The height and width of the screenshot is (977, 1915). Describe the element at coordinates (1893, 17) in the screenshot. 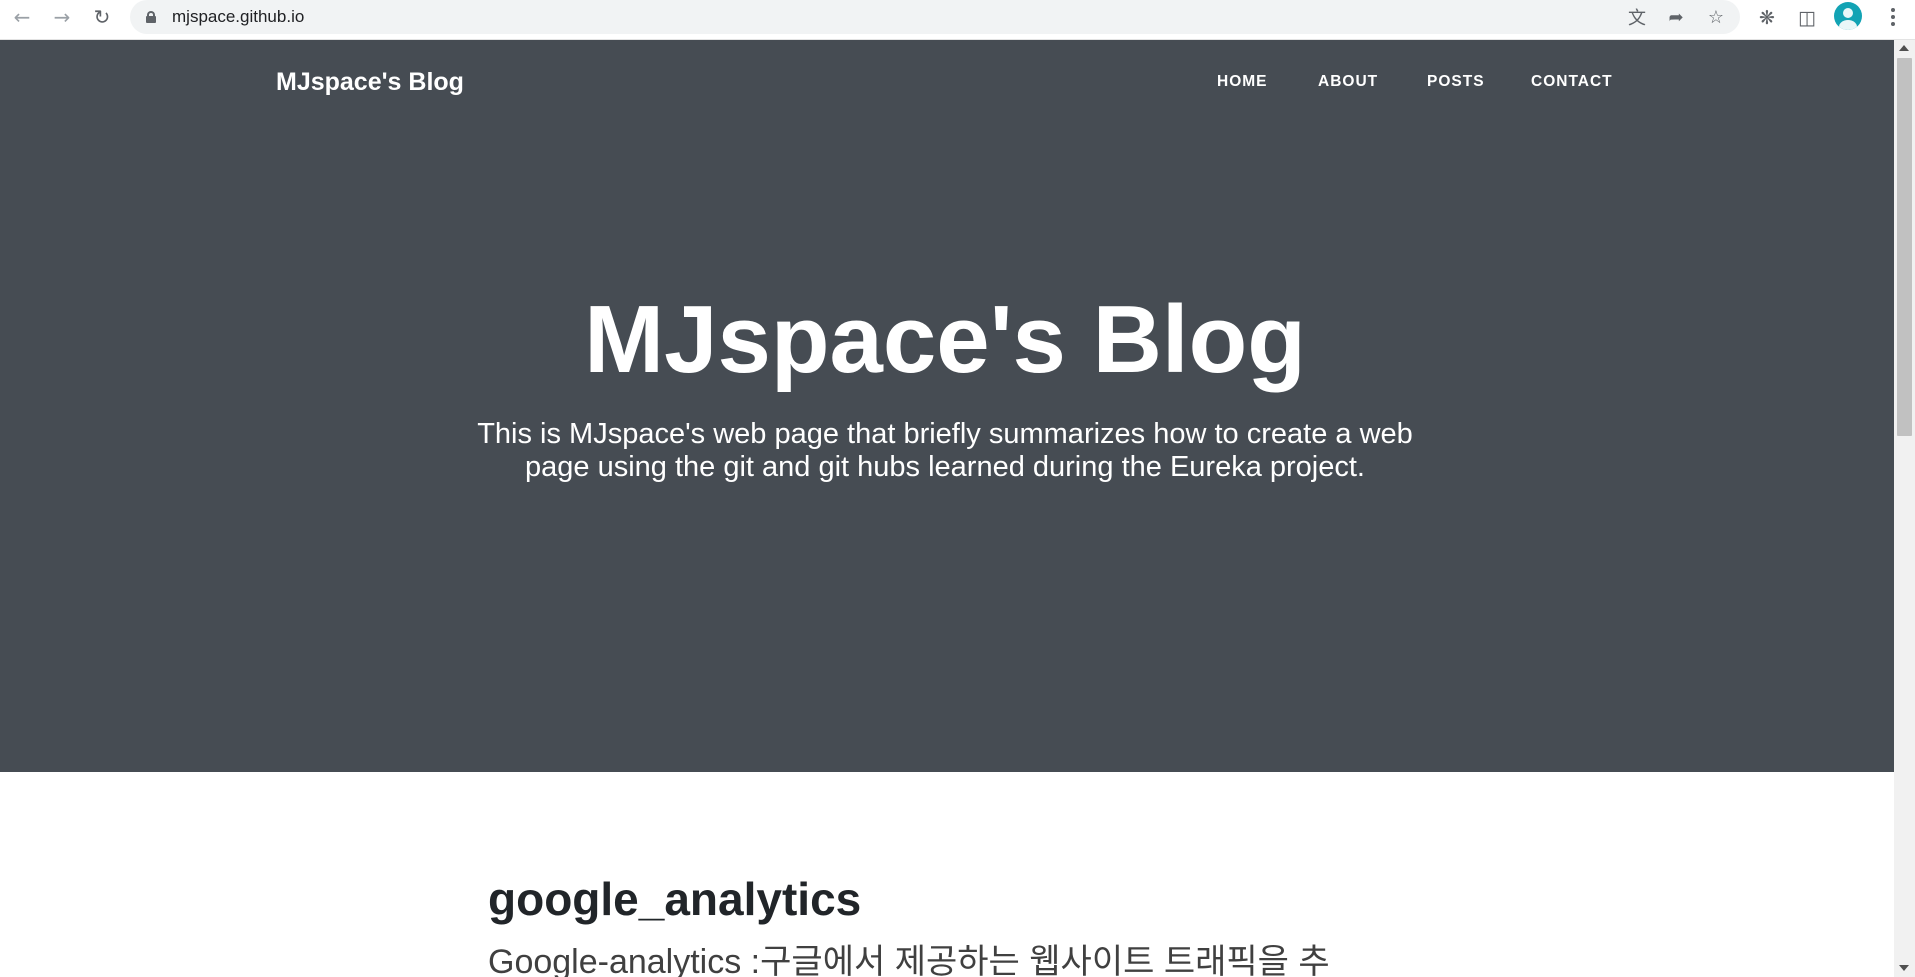

I see `menu-kebab-icon` at that location.